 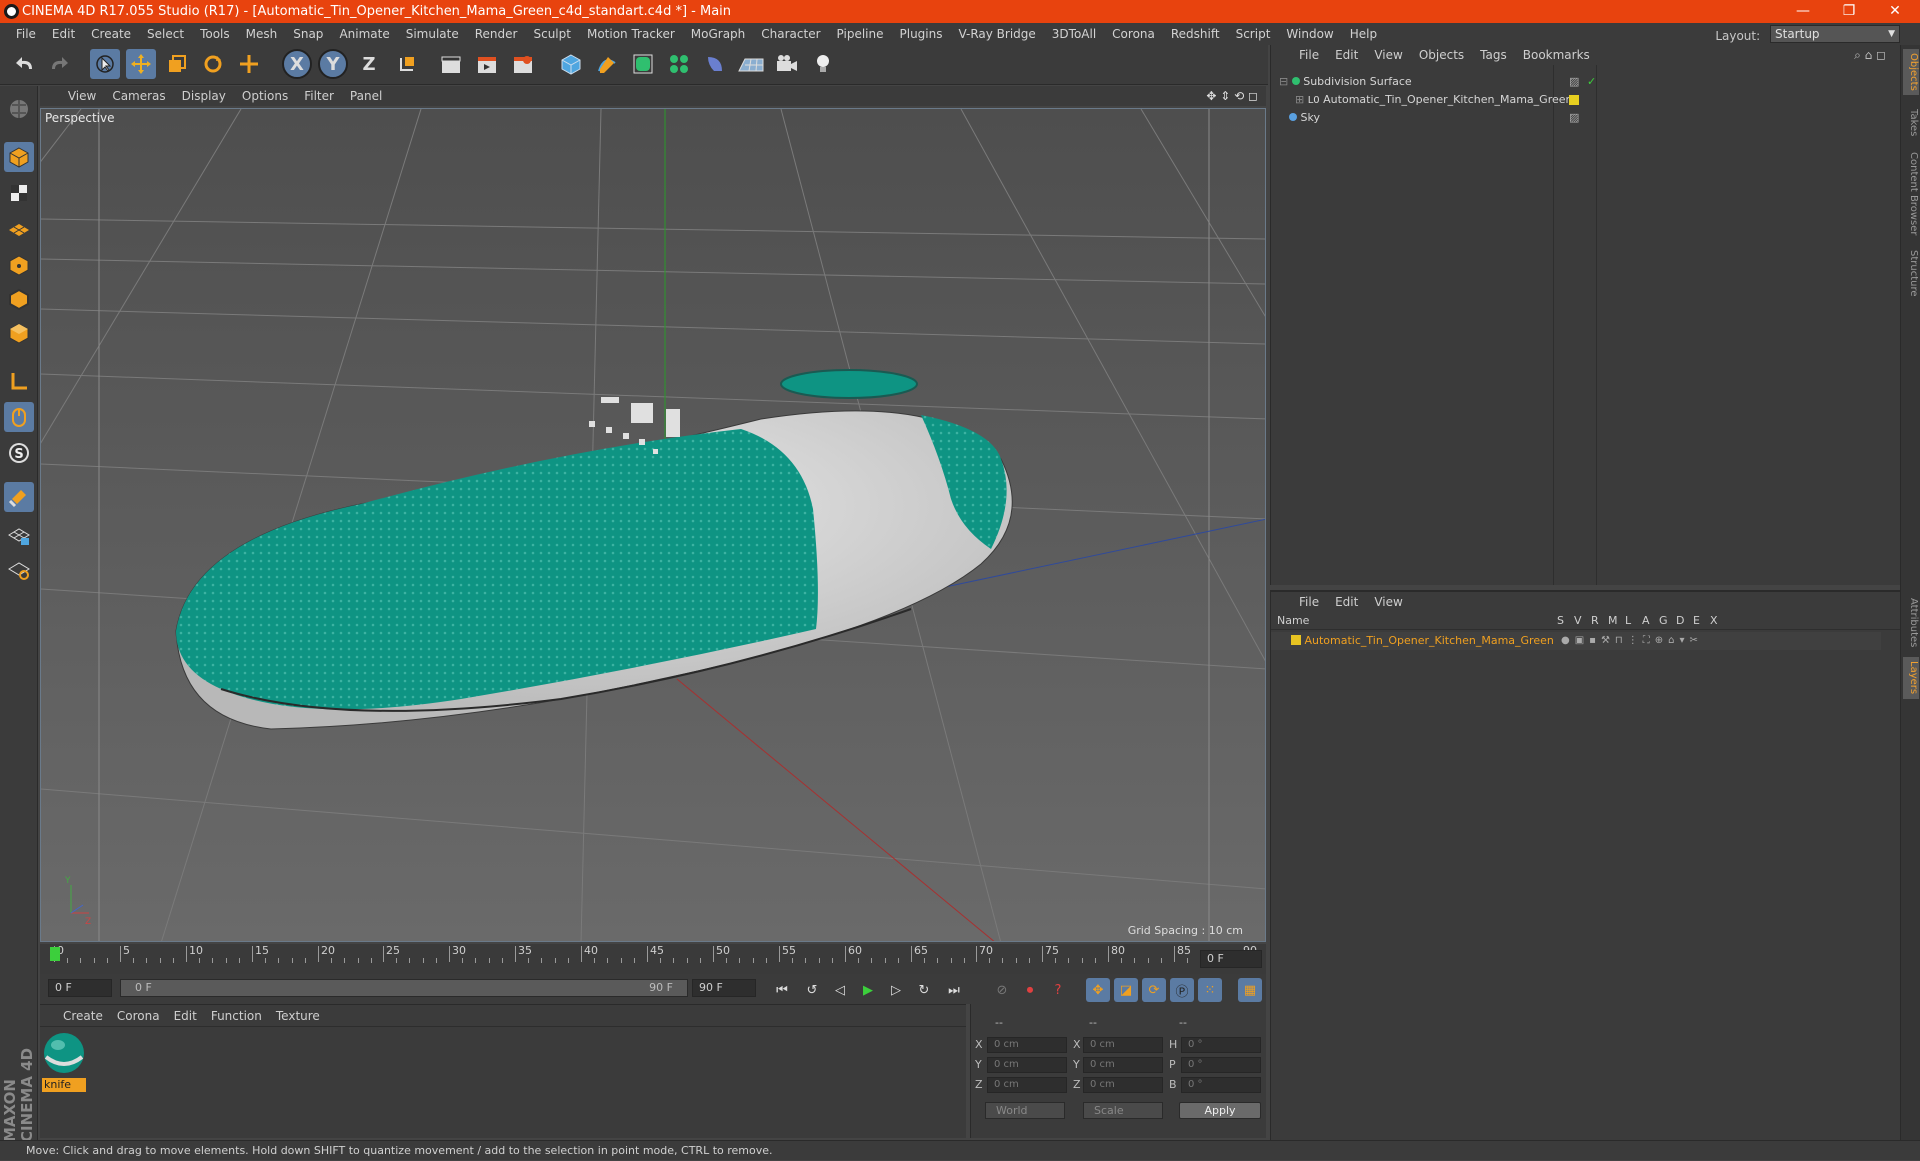 What do you see at coordinates (751, 64) in the screenshot?
I see `add-environment-button` at bounding box center [751, 64].